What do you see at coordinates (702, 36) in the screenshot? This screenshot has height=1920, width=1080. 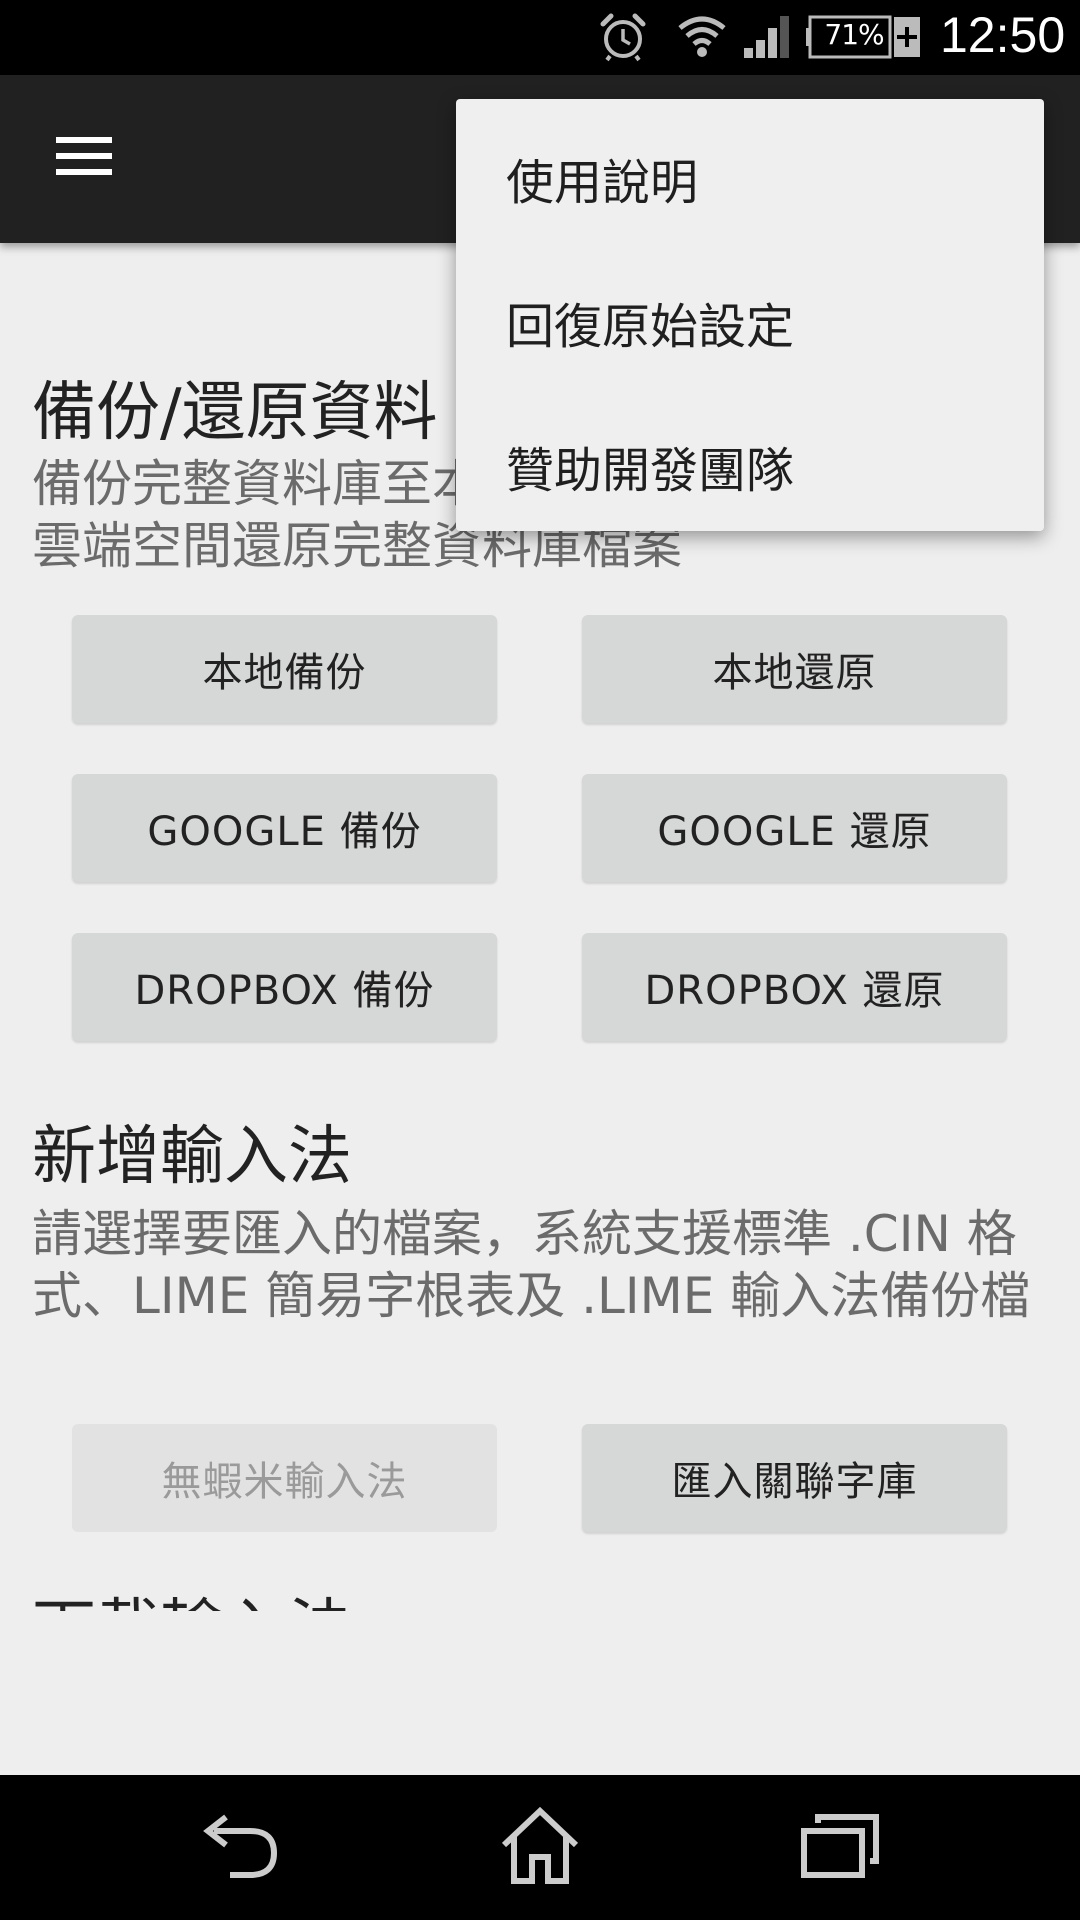 I see `wifi-icon` at bounding box center [702, 36].